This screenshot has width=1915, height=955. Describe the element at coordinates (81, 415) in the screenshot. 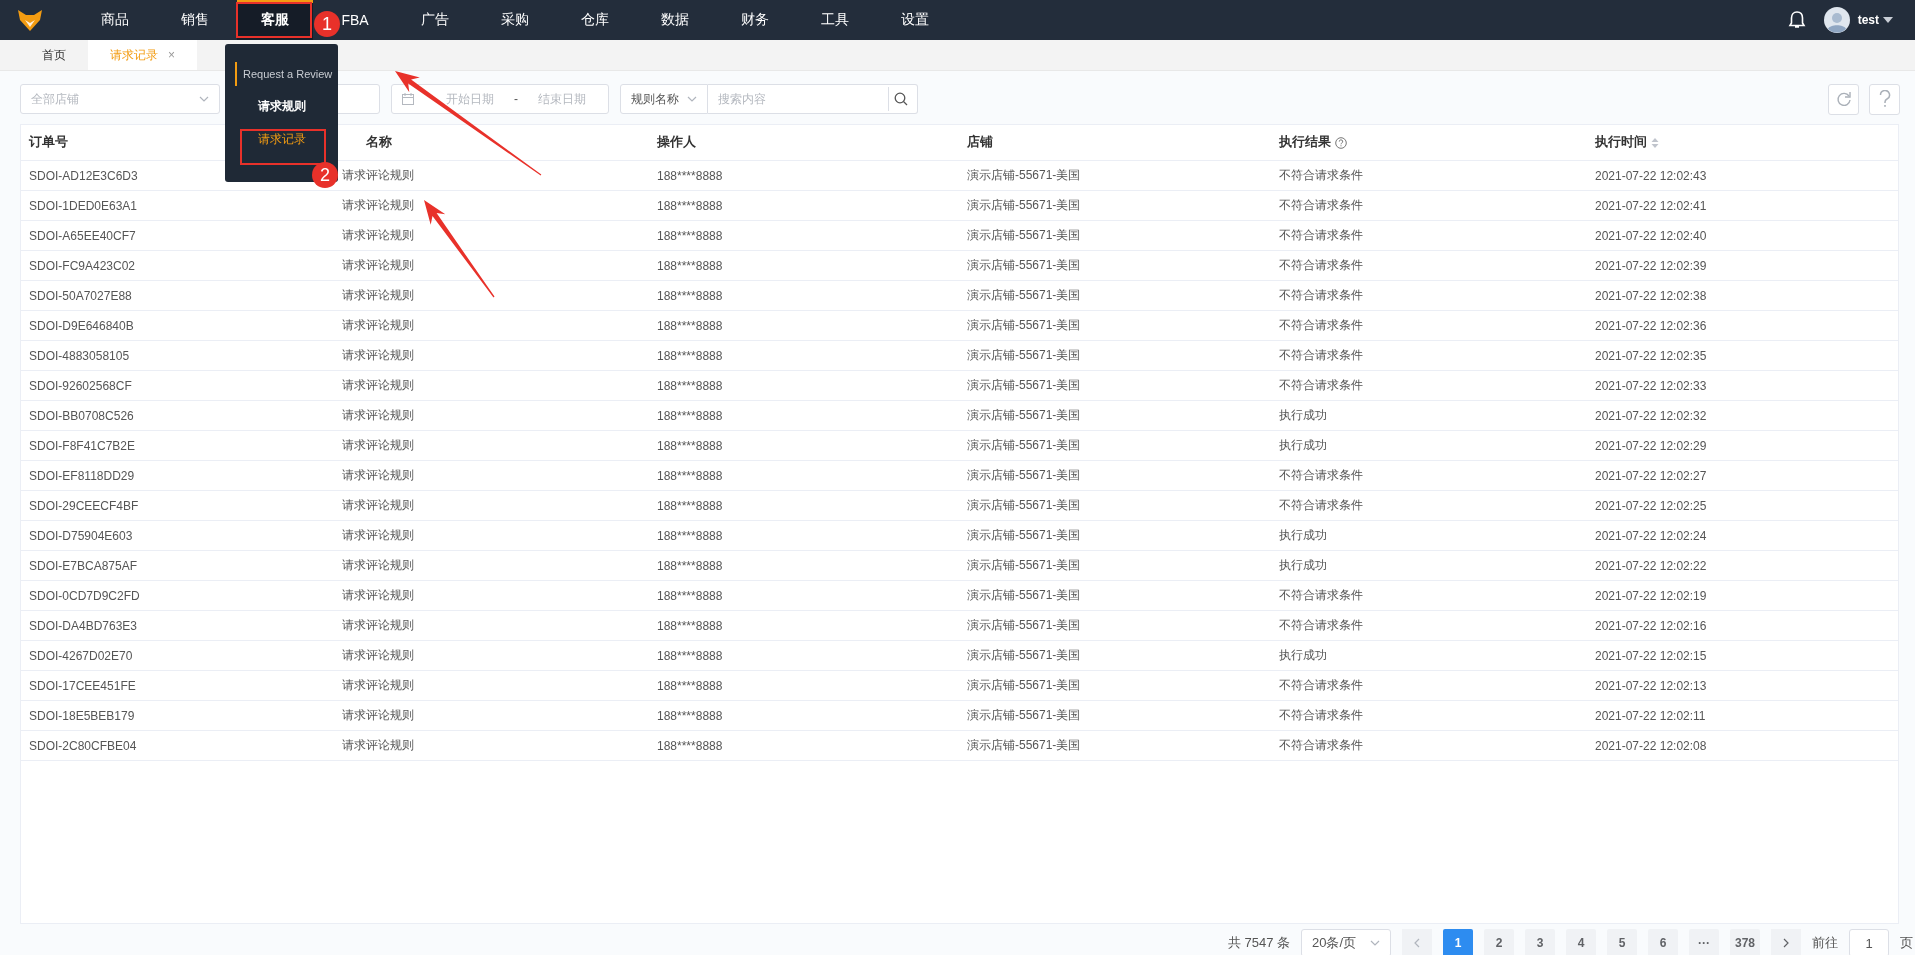

I see `table-cell: SDOI-BB0708C526` at that location.